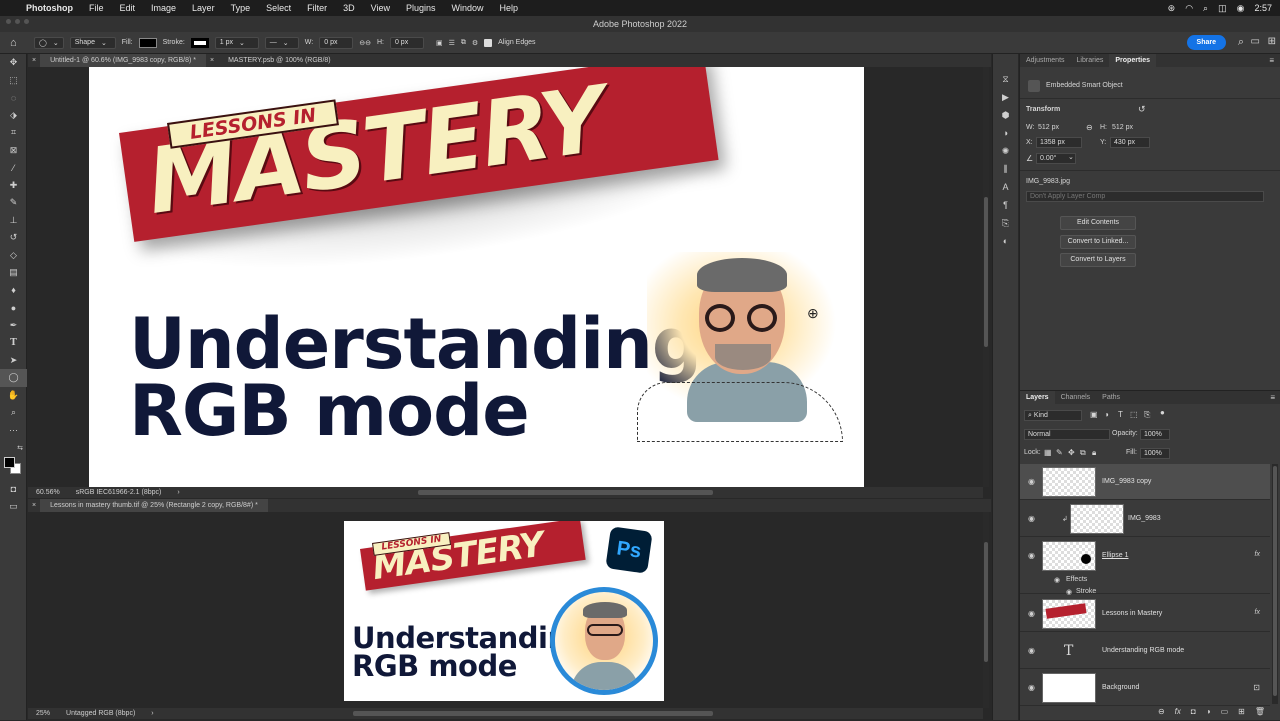 This screenshot has width=1280, height=721. What do you see at coordinates (463, 43) in the screenshot?
I see `path-arrangement-icon: ⧉` at bounding box center [463, 43].